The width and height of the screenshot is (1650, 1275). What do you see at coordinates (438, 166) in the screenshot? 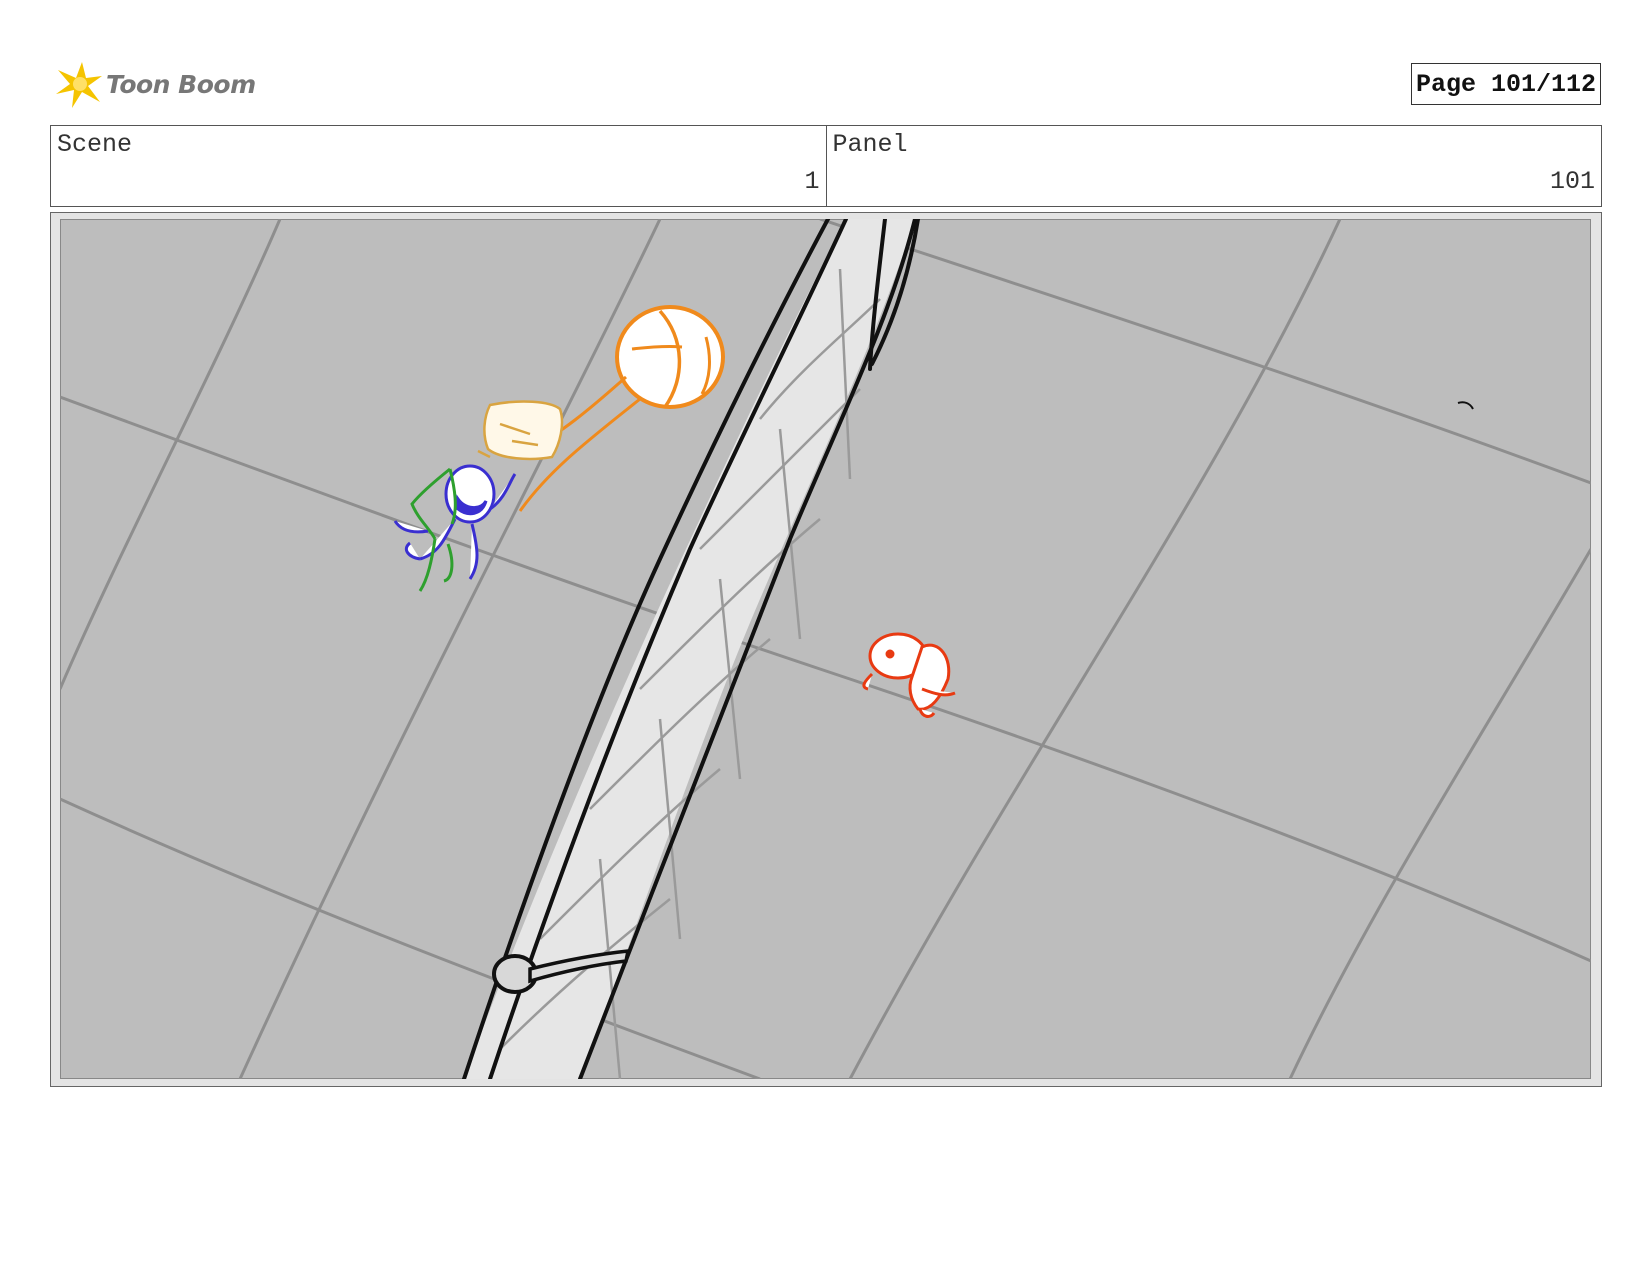
I see `scene-cell: Scene 1` at bounding box center [438, 166].